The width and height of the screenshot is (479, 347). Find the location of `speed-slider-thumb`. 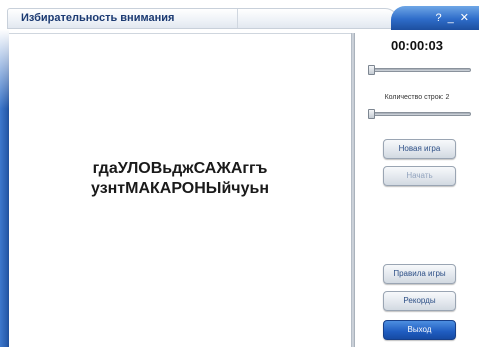

speed-slider-thumb is located at coordinates (371, 70).